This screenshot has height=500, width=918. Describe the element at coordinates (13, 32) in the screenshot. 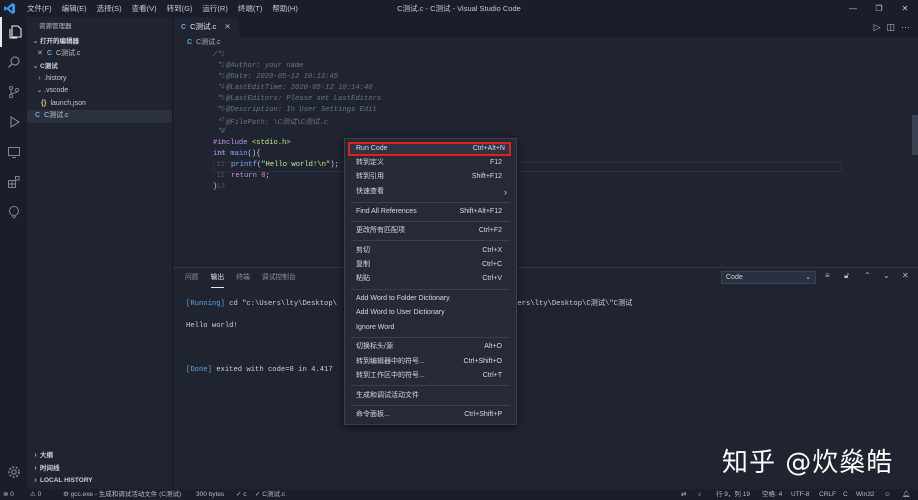

I see `explorer-icon` at that location.